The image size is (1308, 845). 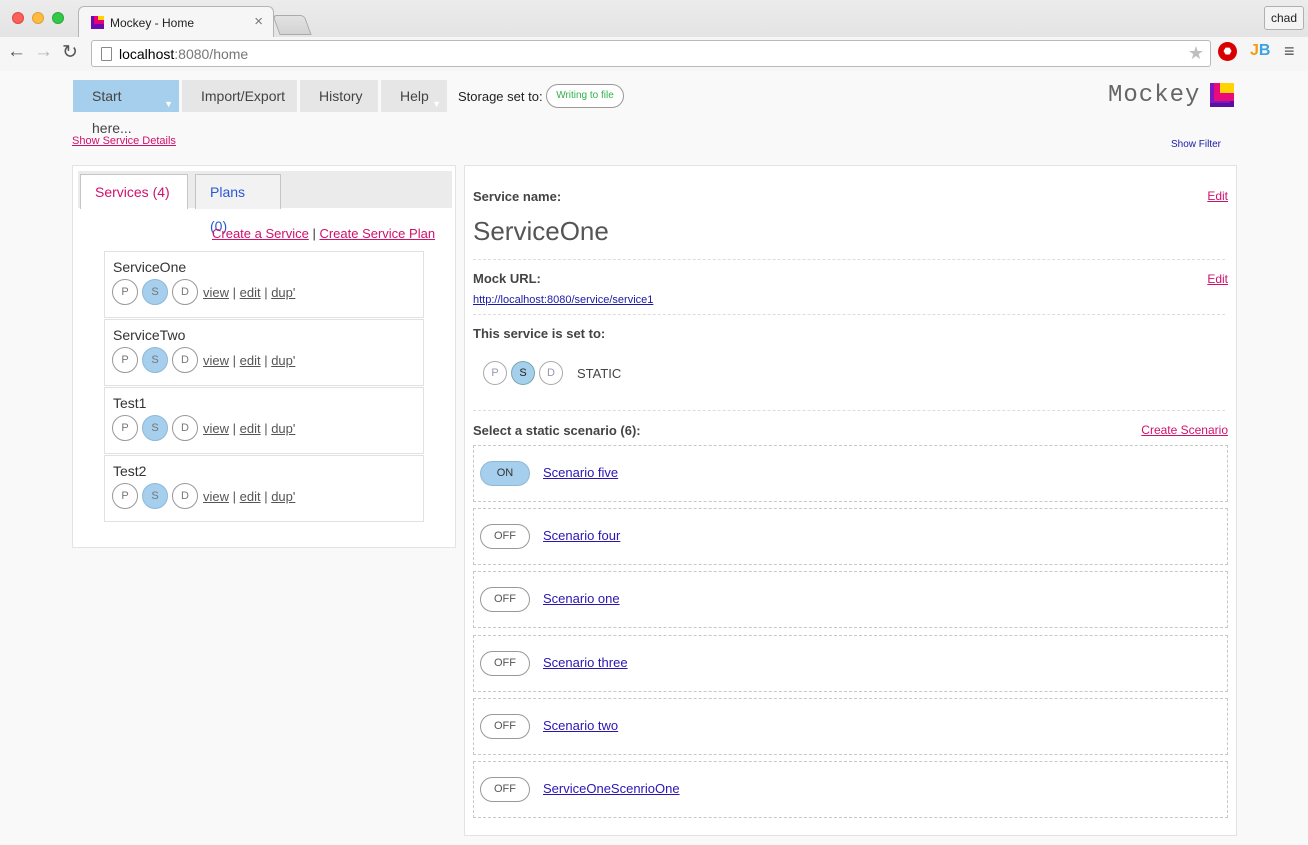 I want to click on stop-glyph: ⬣, so click(x=1227, y=51).